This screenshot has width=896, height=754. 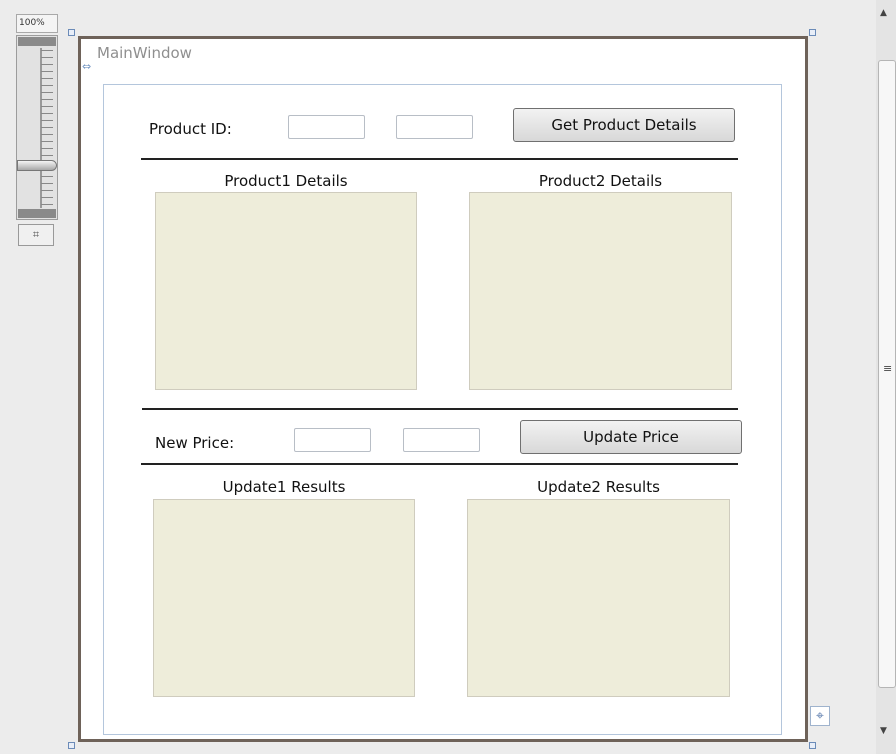 What do you see at coordinates (36, 235) in the screenshot?
I see `fit-to-screen-icon: ⌗` at bounding box center [36, 235].